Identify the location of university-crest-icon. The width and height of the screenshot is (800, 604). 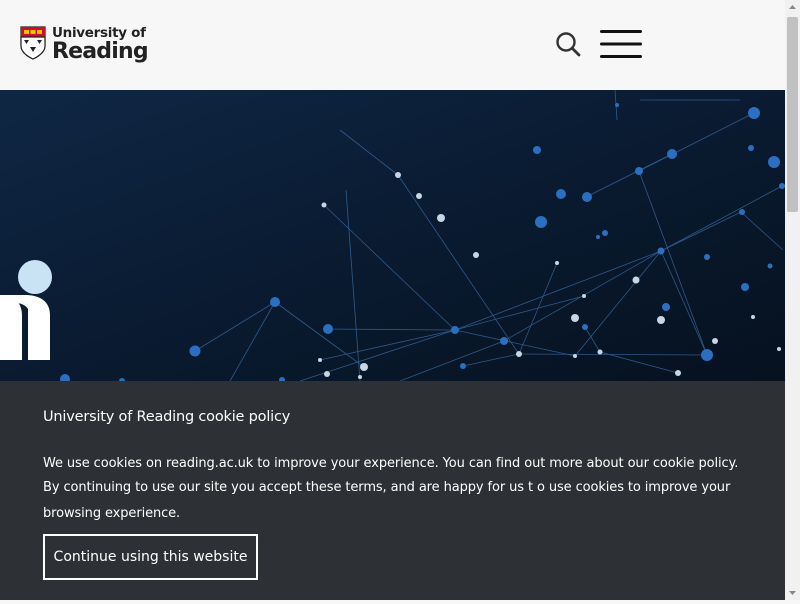
(33, 43).